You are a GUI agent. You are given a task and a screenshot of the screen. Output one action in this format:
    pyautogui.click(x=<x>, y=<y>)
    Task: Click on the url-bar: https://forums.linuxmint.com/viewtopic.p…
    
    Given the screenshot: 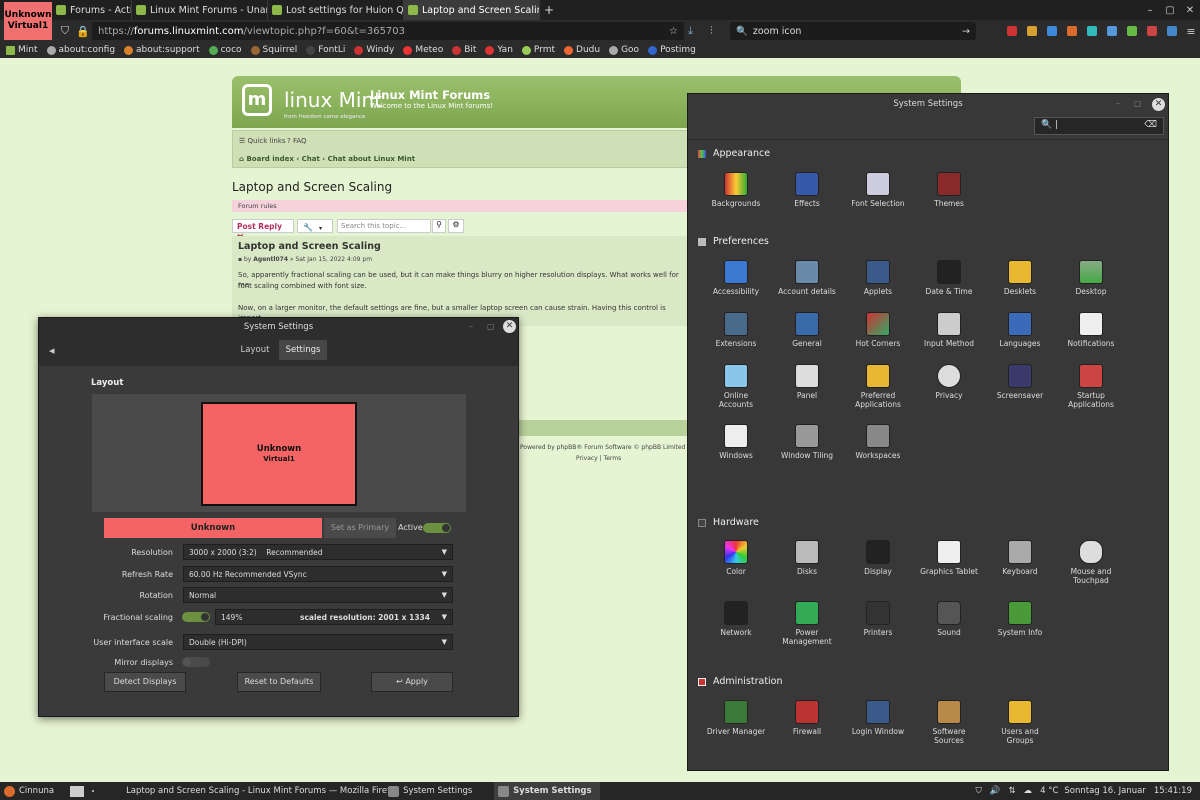 What is the action you would take?
    pyautogui.click(x=388, y=31)
    